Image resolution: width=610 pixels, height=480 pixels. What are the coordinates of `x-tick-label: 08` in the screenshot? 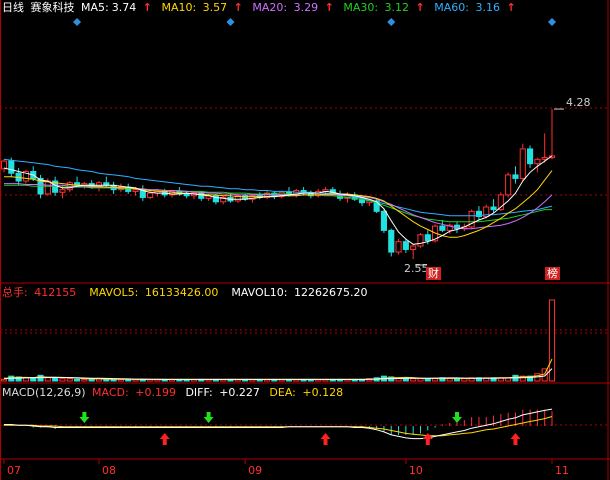 It's located at (109, 470).